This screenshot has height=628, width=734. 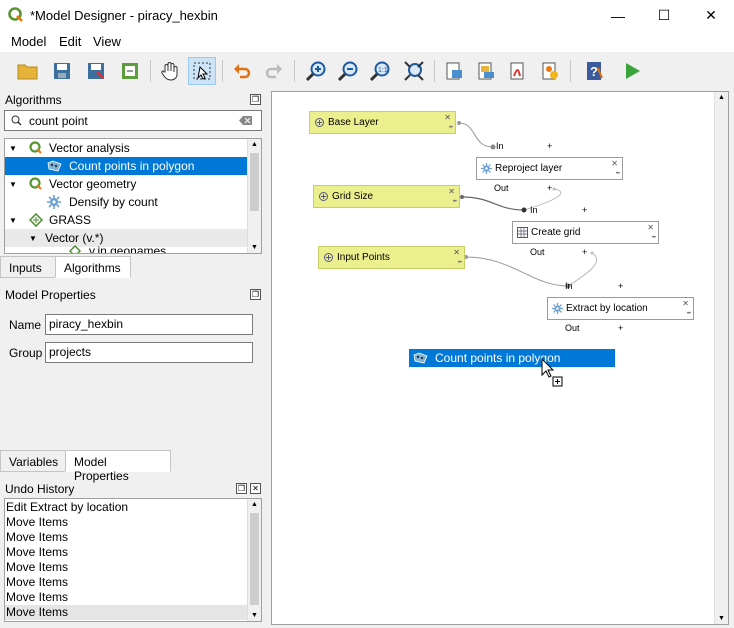 What do you see at coordinates (28, 71) in the screenshot?
I see `open-model-button` at bounding box center [28, 71].